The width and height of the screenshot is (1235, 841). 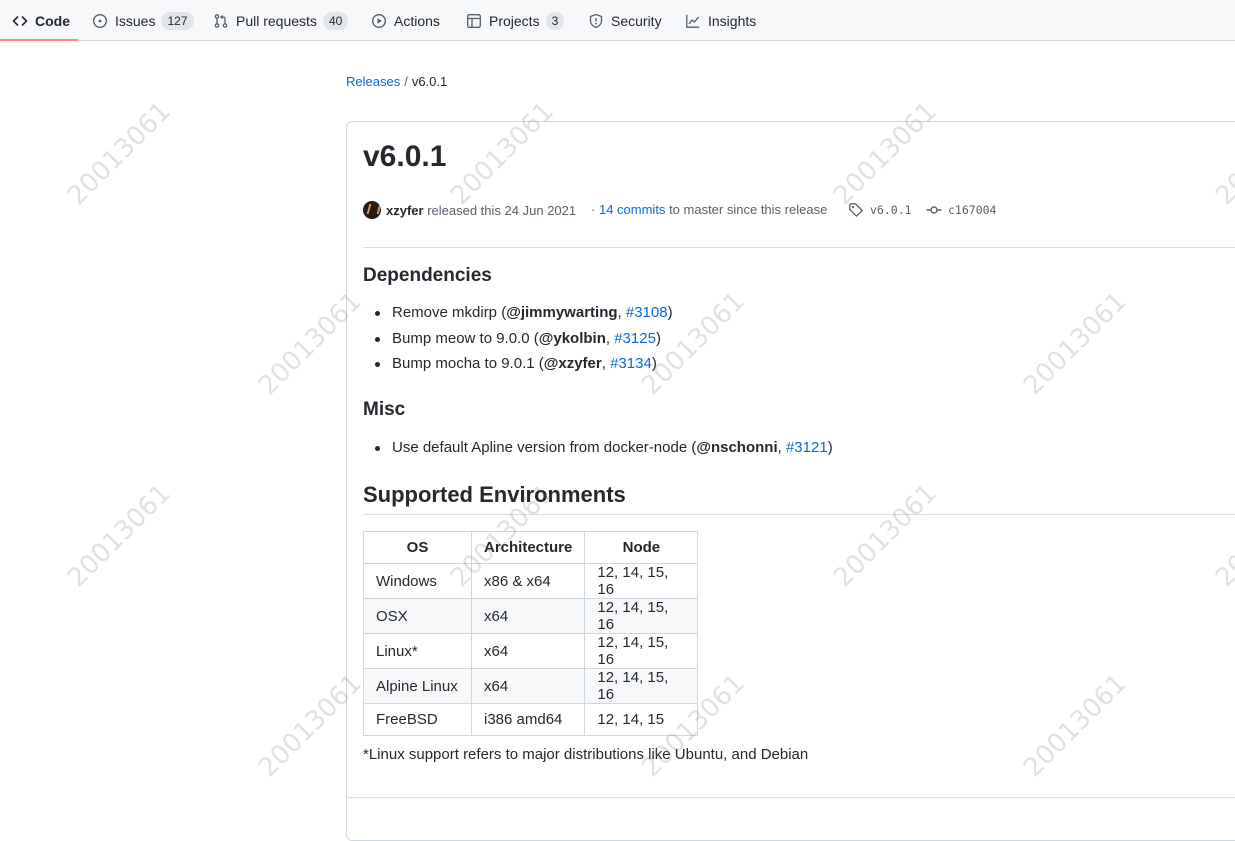 What do you see at coordinates (799, 514) in the screenshot?
I see `heading-divider` at bounding box center [799, 514].